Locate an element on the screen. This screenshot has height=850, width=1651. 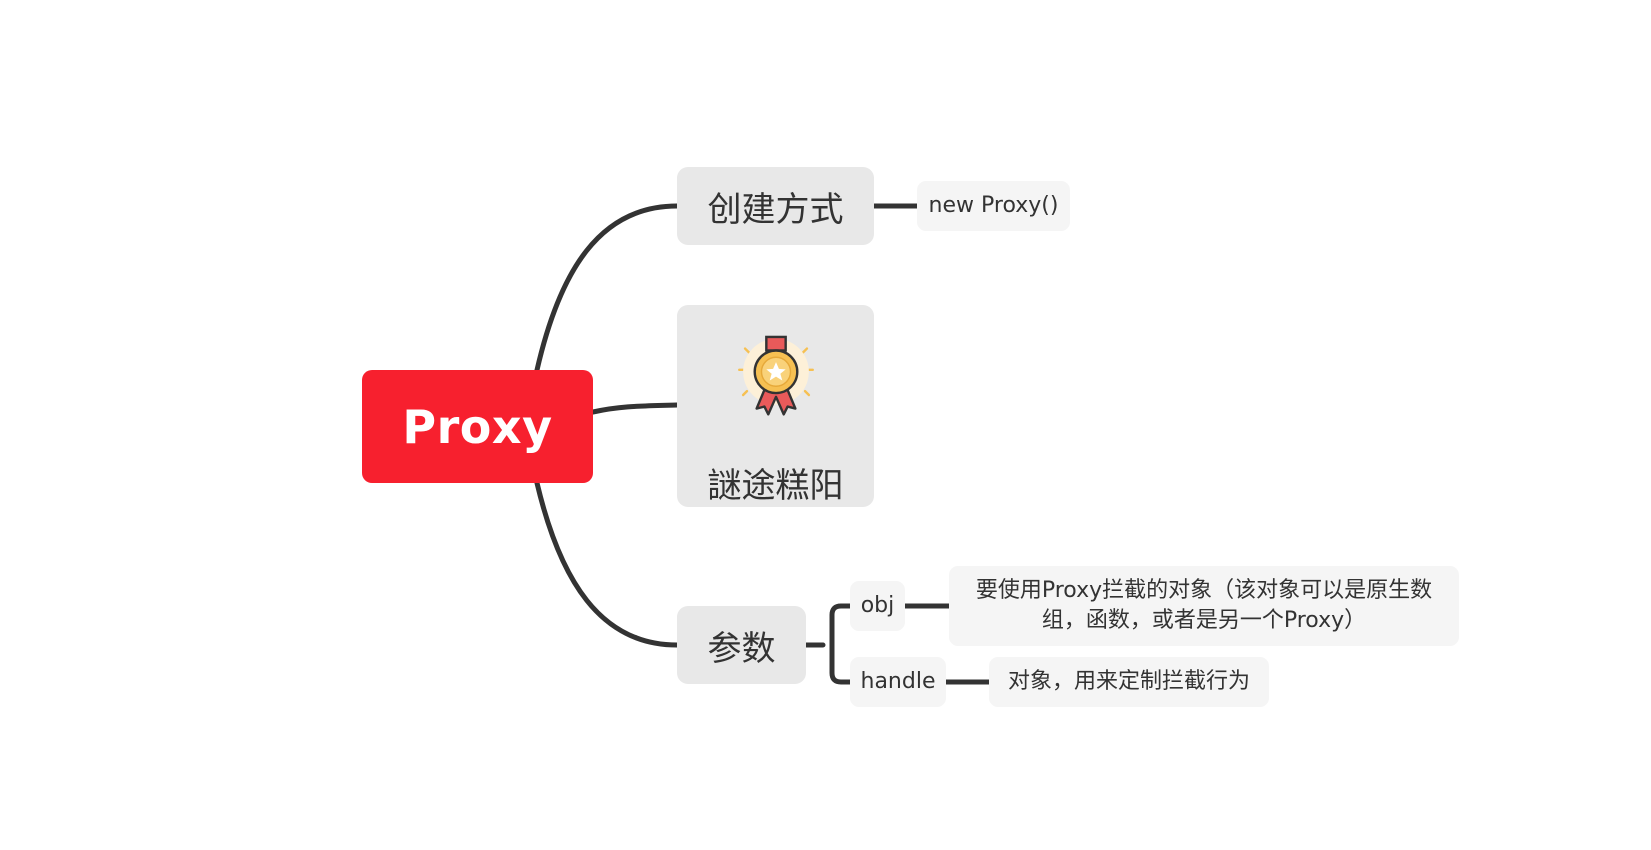
branch-node-creation: 创建方式 is located at coordinates (775, 206).